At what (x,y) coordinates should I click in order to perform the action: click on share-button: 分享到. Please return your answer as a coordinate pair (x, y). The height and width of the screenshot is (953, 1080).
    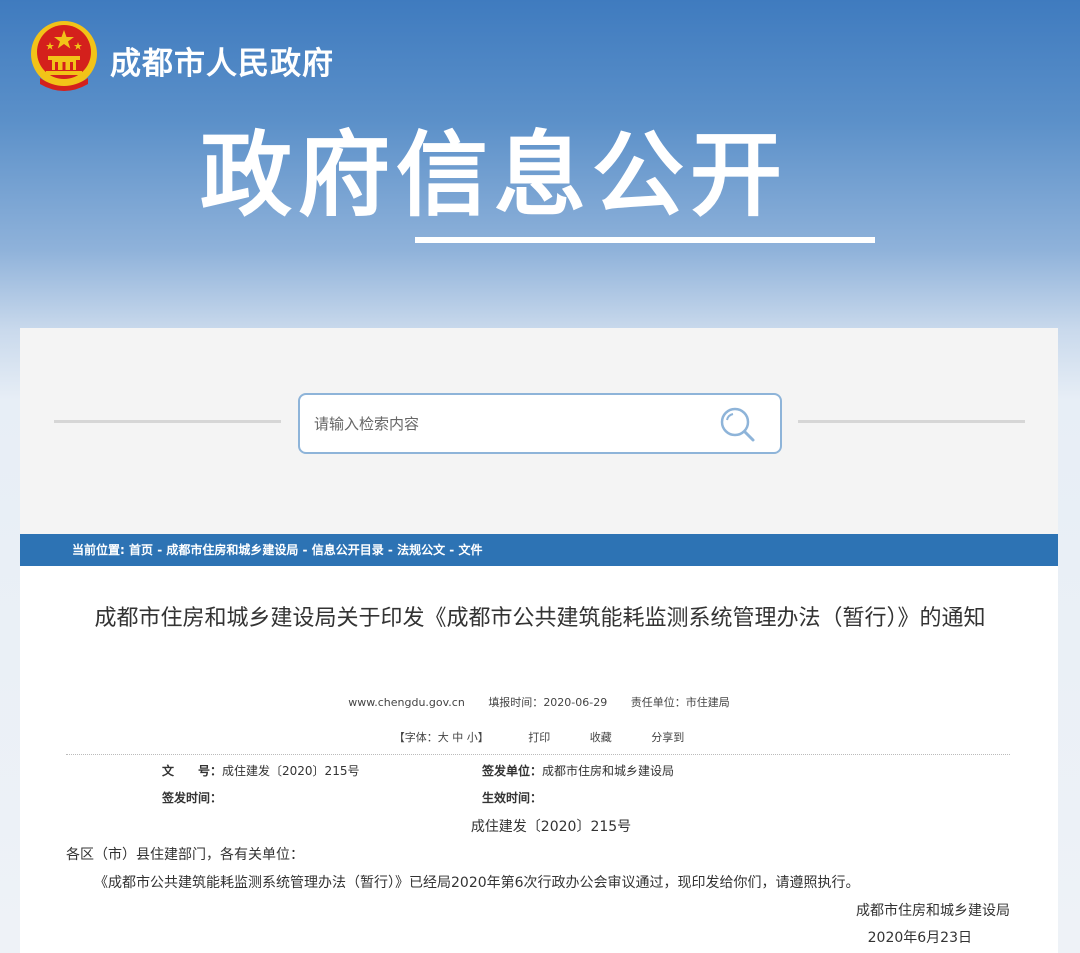
    Looking at the image, I should click on (667, 737).